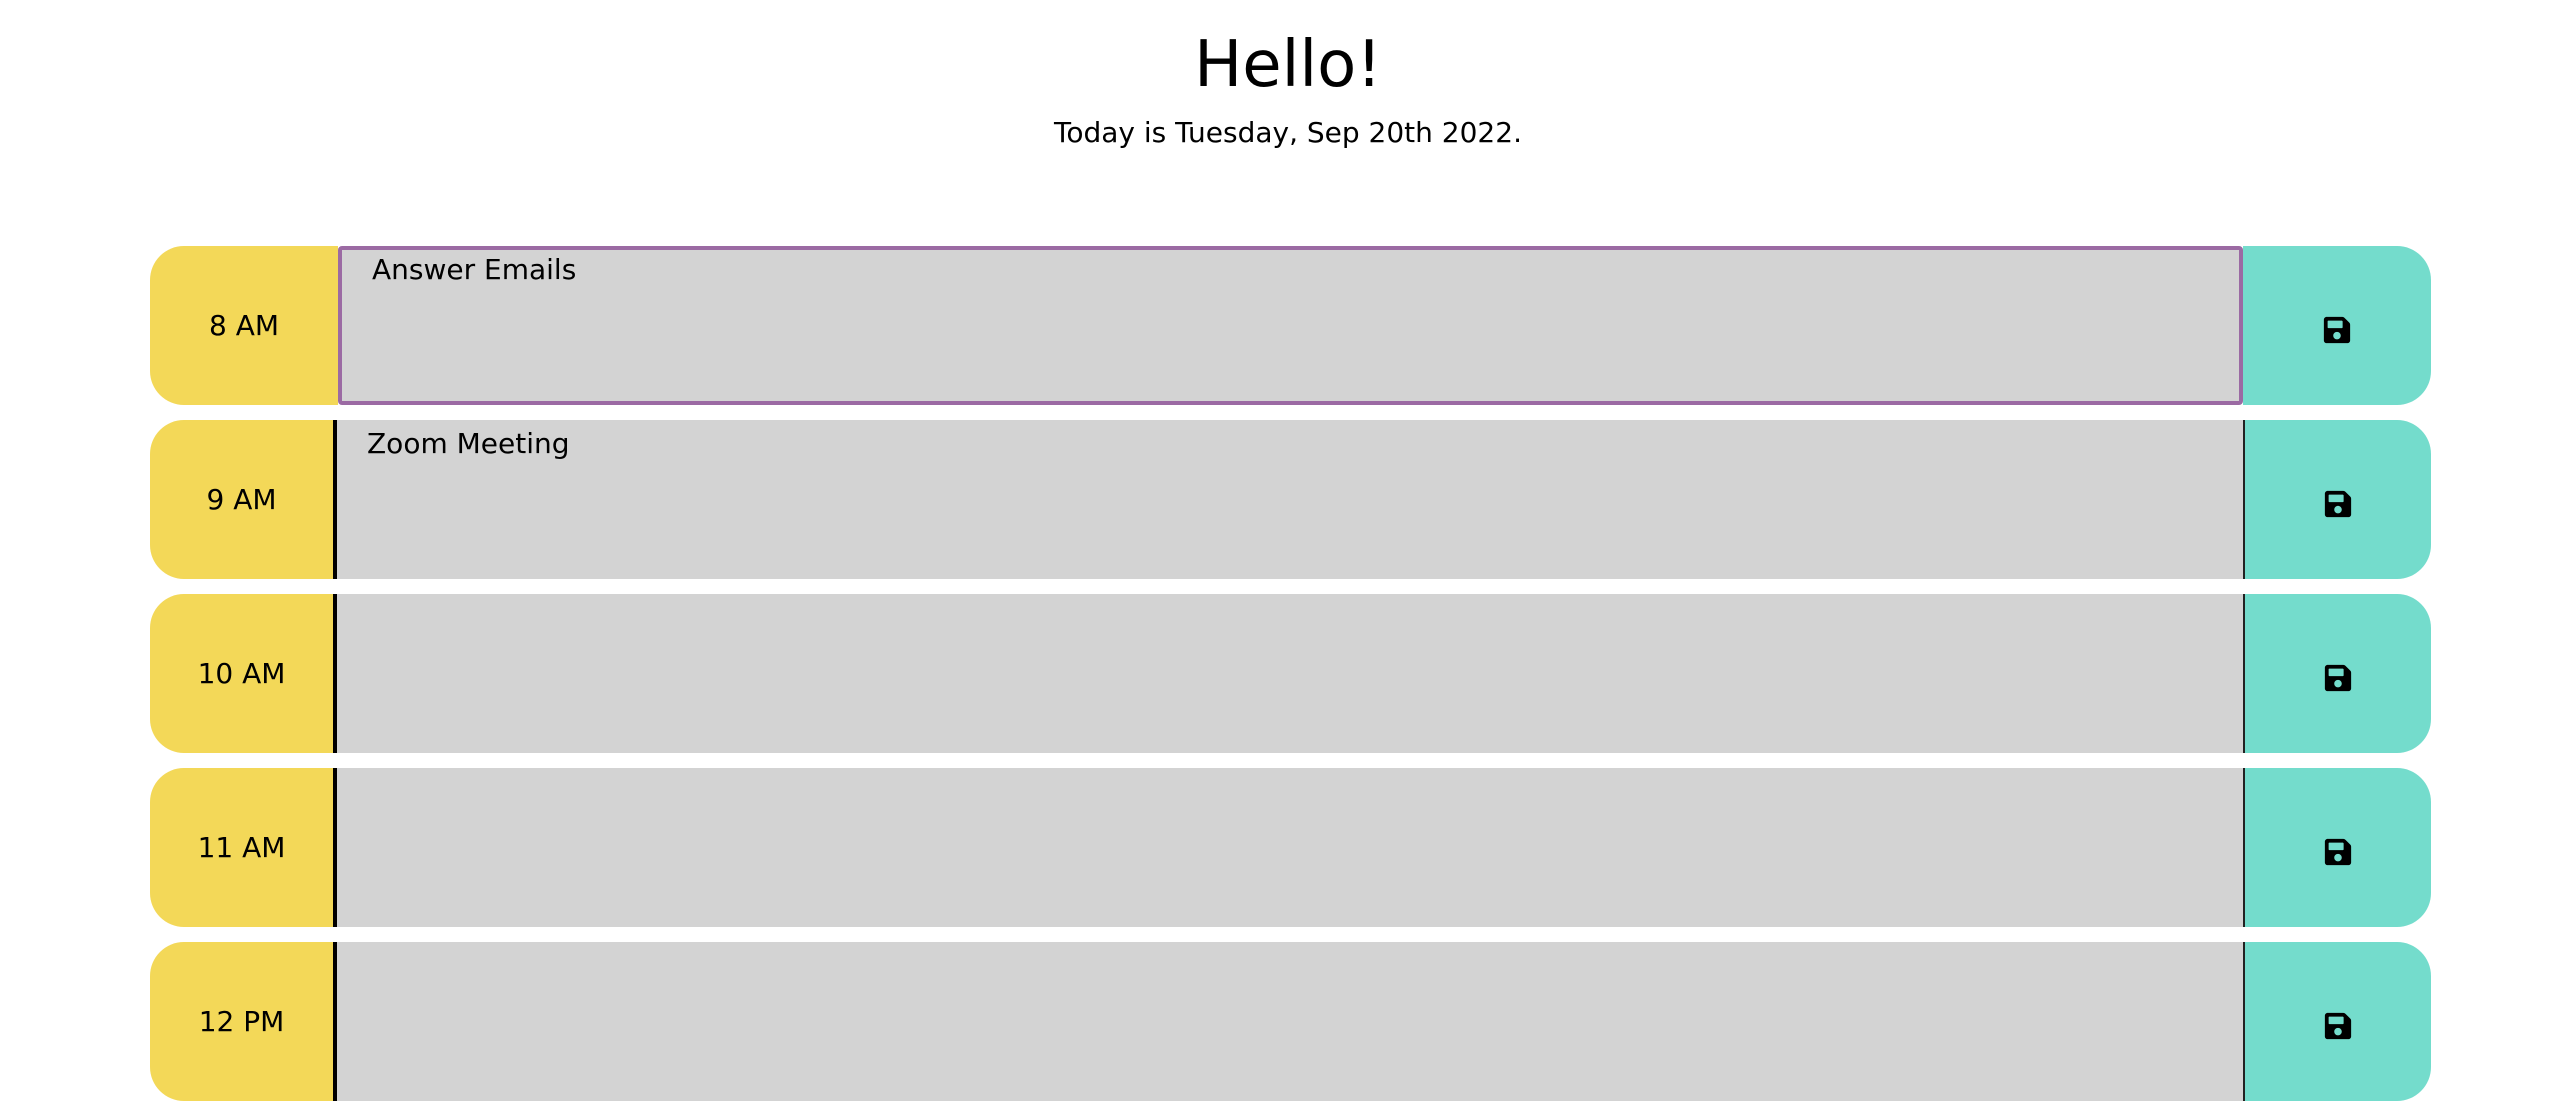 The width and height of the screenshot is (2576, 1116). Describe the element at coordinates (1288, 132) in the screenshot. I see `current-date: Today is Tuesday, Sep 20th 2022.` at that location.